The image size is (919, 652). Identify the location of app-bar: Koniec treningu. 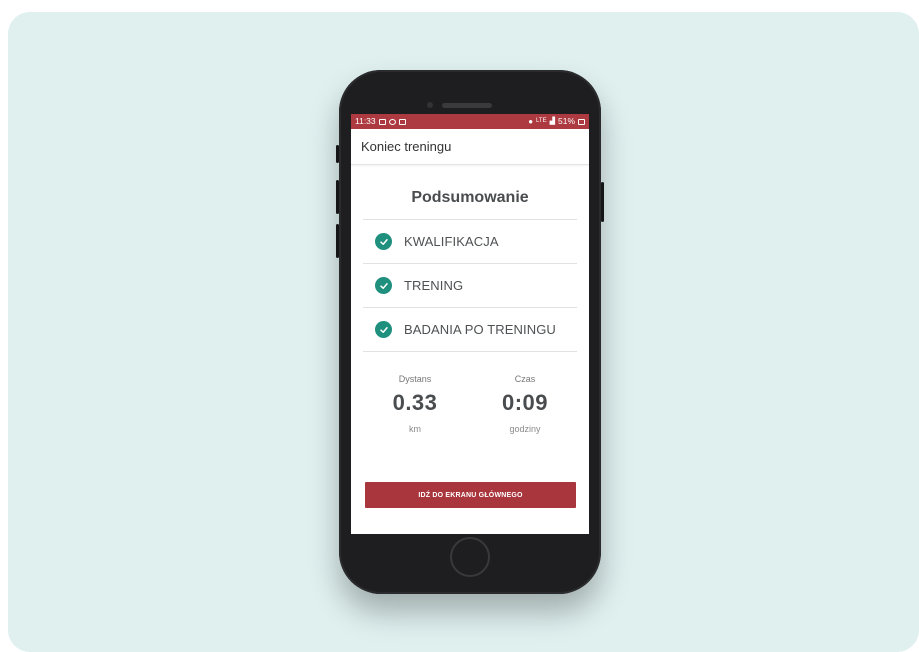
(470, 147).